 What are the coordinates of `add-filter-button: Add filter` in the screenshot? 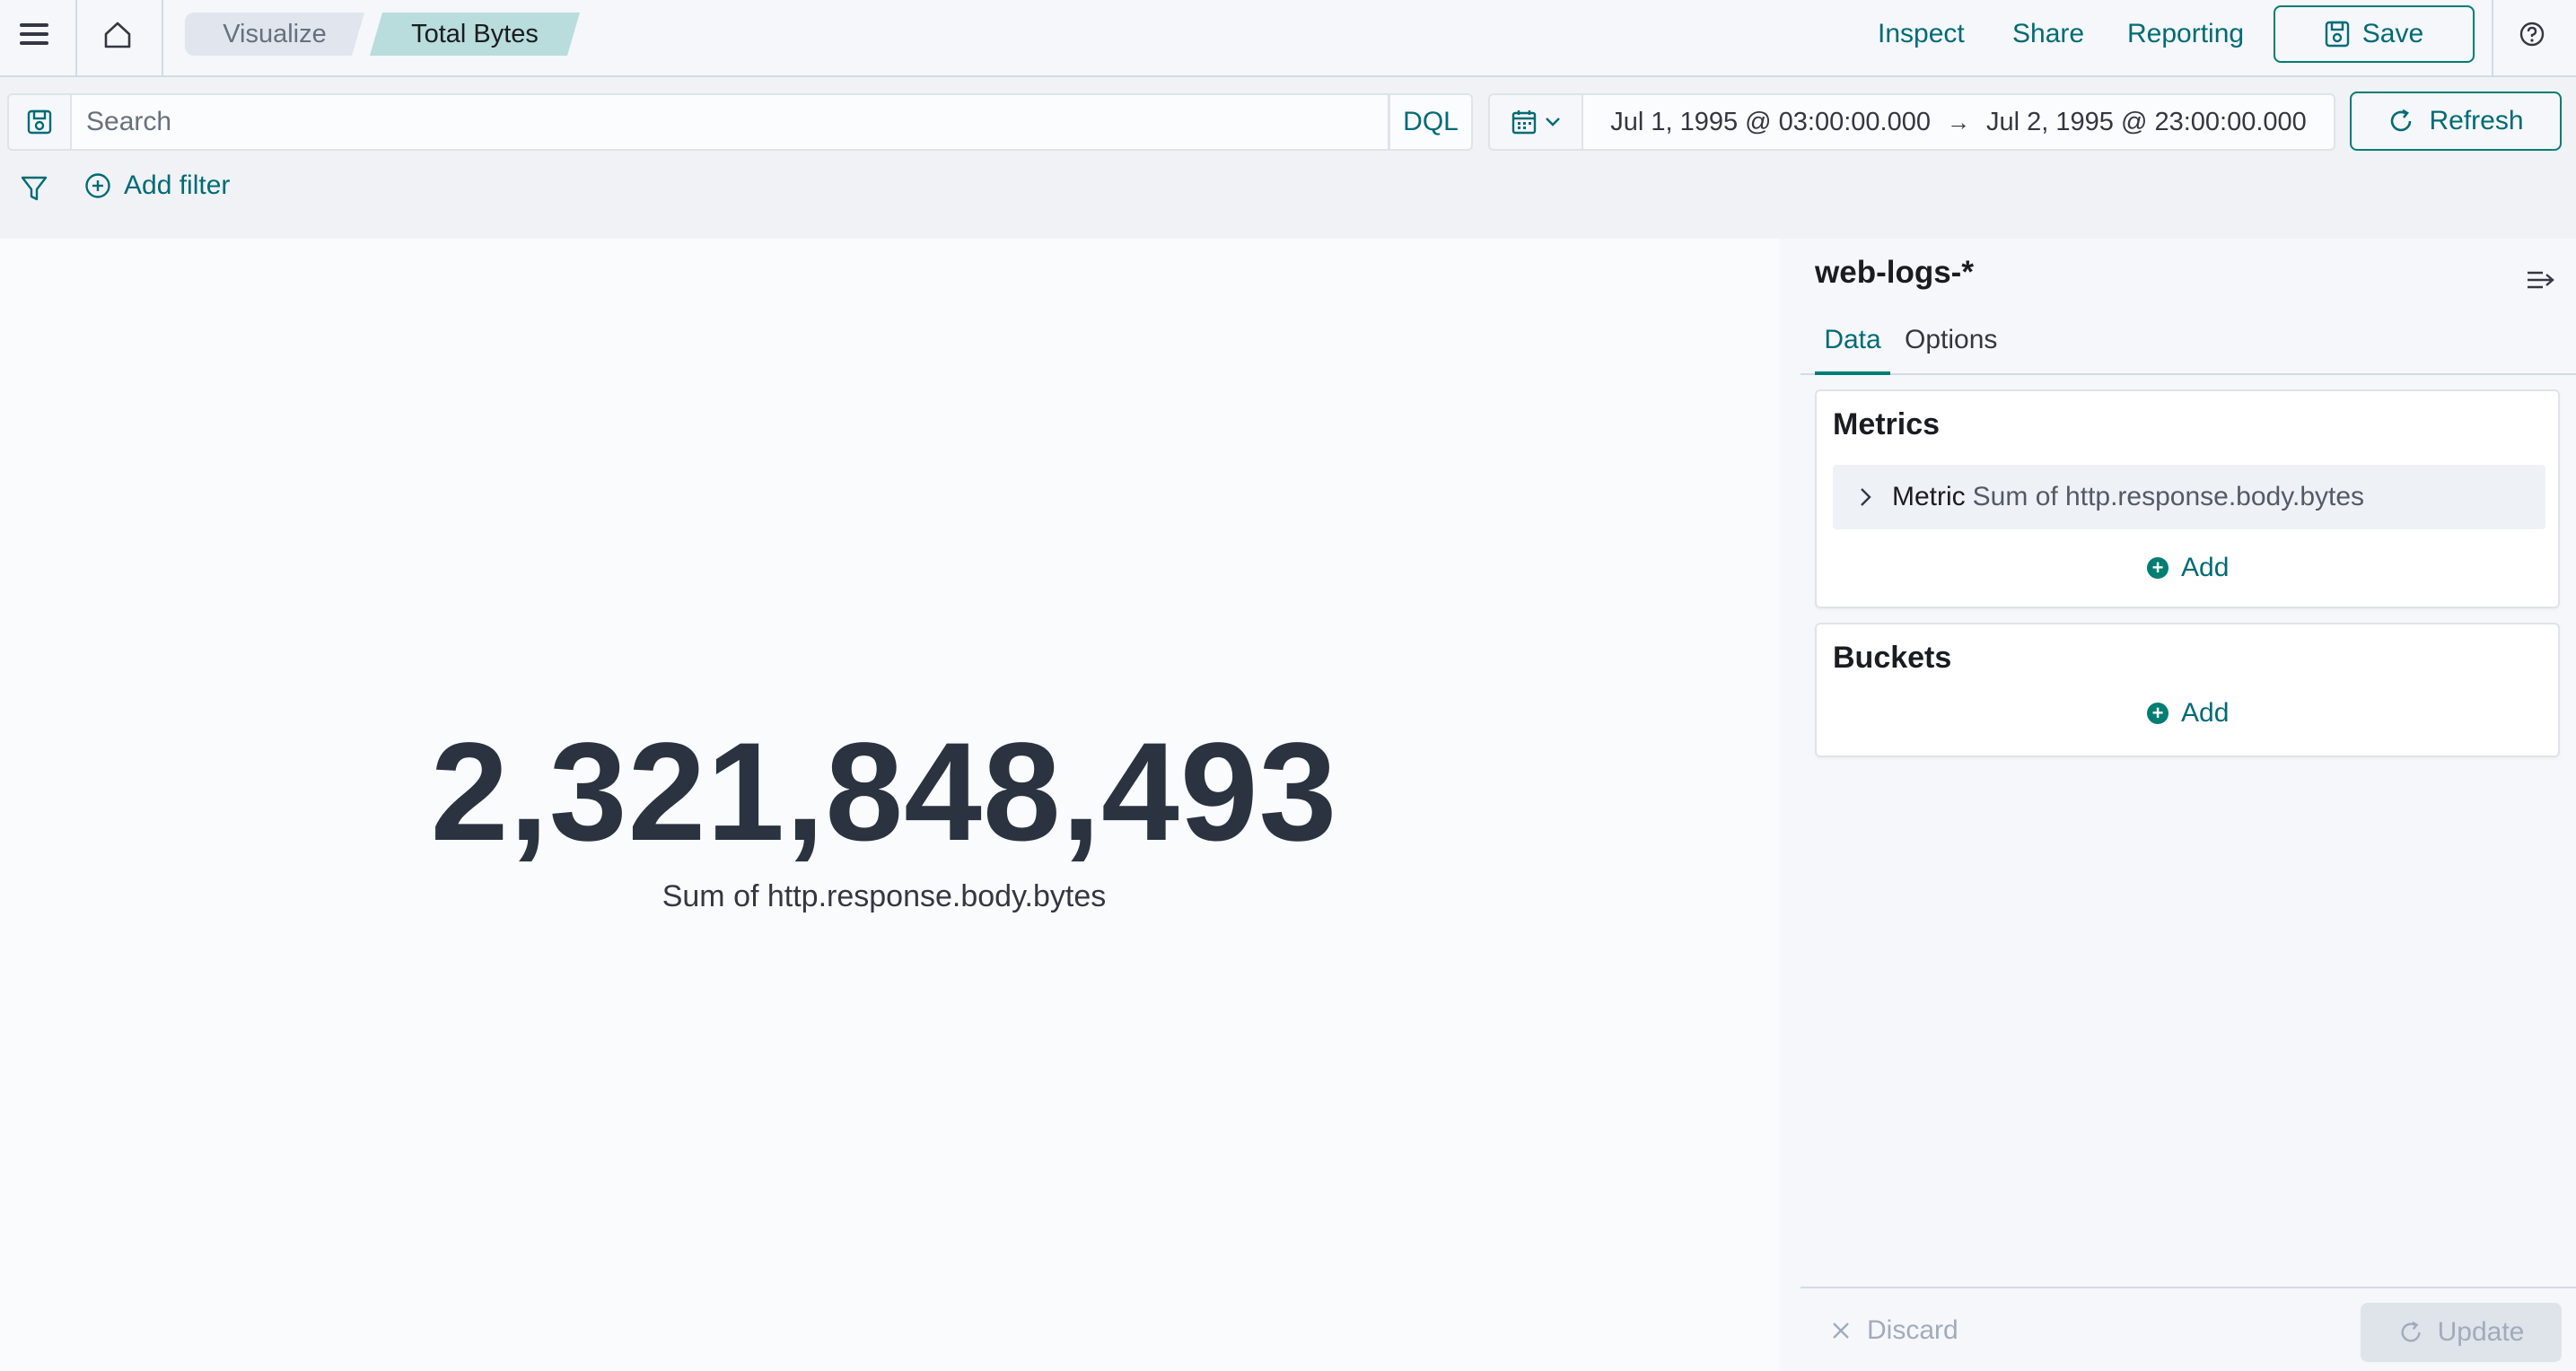 It's located at (157, 185).